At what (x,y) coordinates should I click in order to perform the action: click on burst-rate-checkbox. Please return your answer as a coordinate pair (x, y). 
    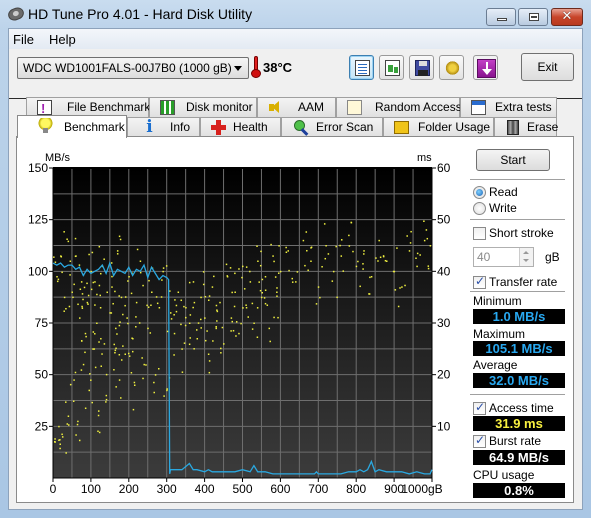
    Looking at the image, I should click on (479, 440).